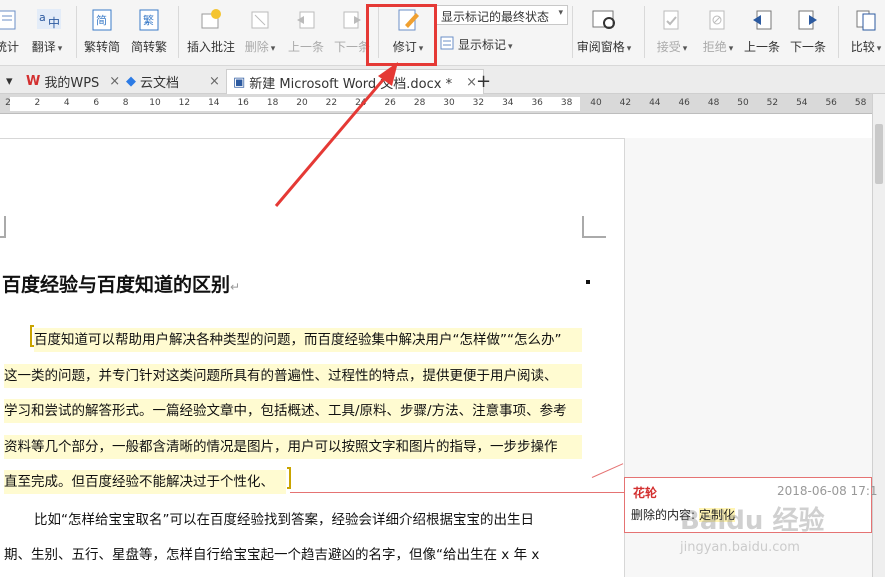 The height and width of the screenshot is (577, 885). What do you see at coordinates (772, 103) in the screenshot?
I see `ruler-tick-label: 52` at bounding box center [772, 103].